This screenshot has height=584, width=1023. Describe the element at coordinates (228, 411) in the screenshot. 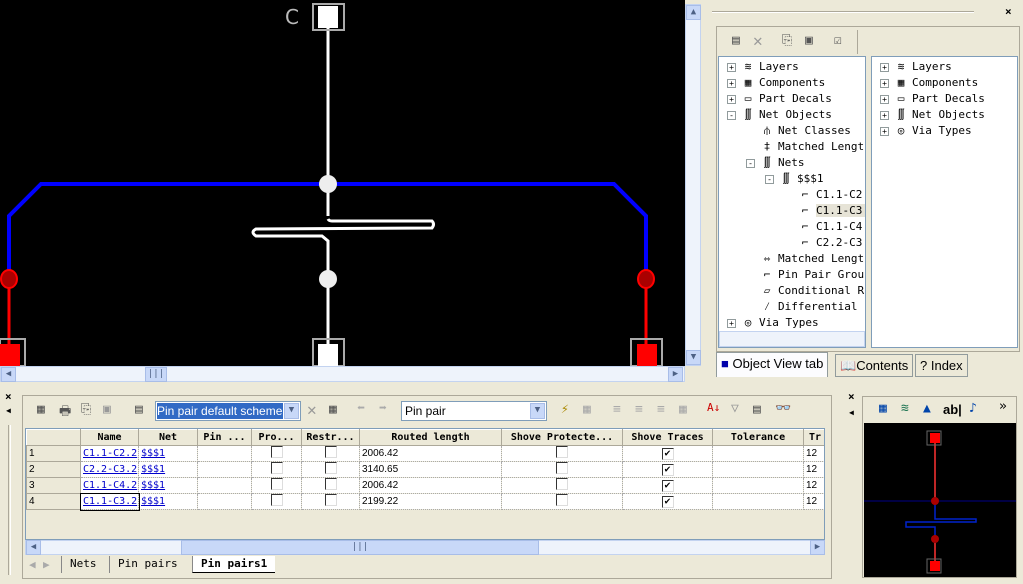

I see `scheme-select: Pin pair default scheme ▼` at that location.